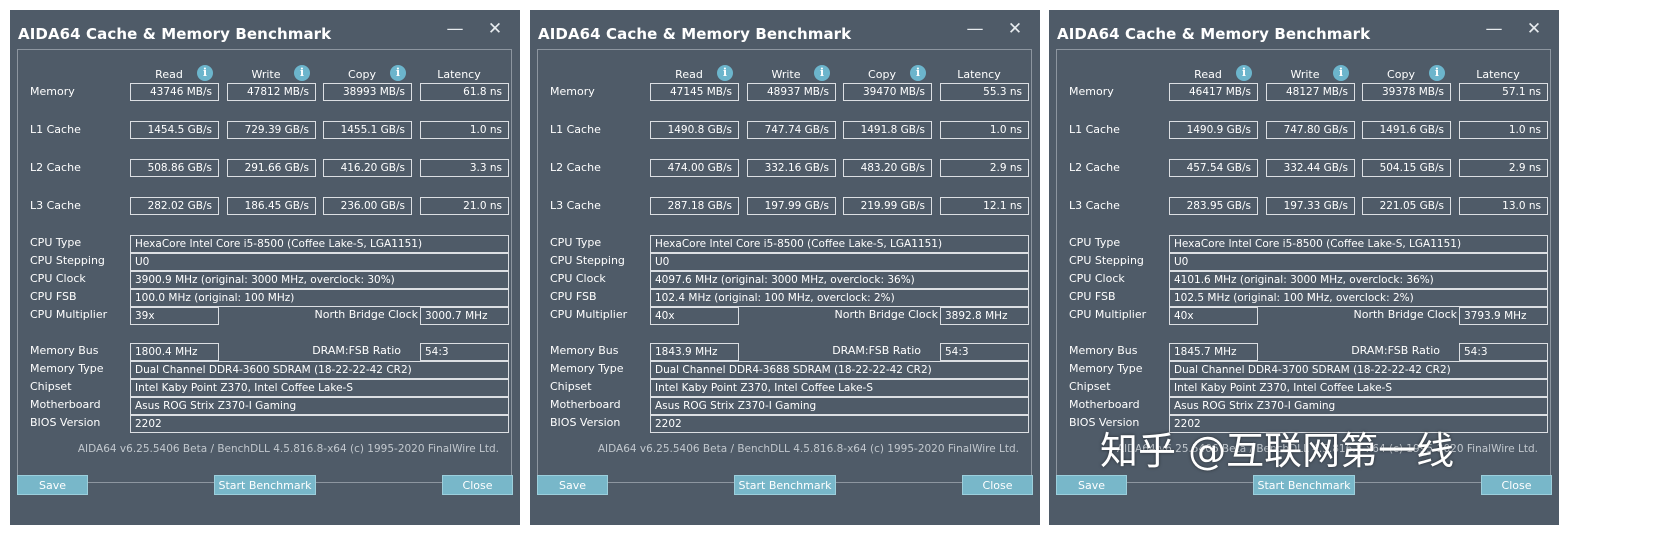 The image size is (1657, 538). What do you see at coordinates (464, 316) in the screenshot?
I see `north-bridge-clock-value: 3000.7 MHz` at bounding box center [464, 316].